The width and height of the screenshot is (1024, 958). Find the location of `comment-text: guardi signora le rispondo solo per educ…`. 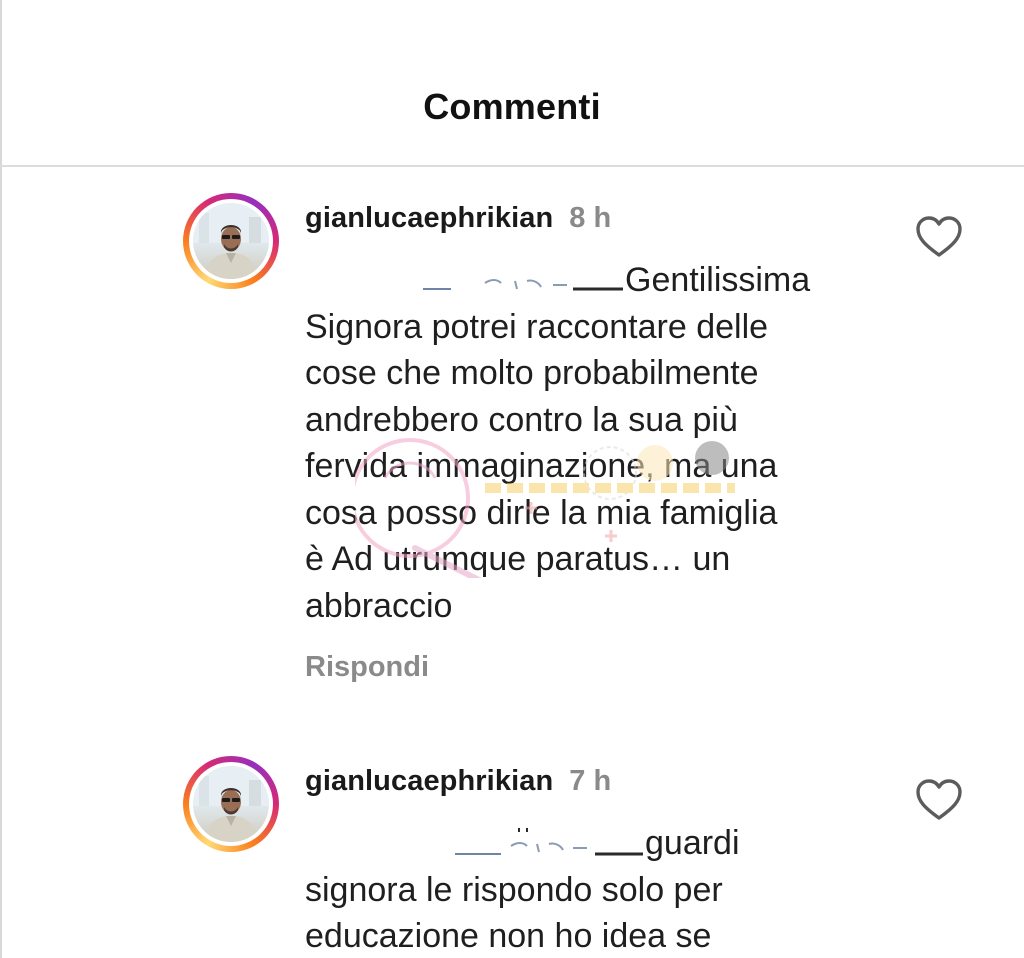

comment-text: guardi signora le rispondo solo per educ… is located at coordinates (595, 889).